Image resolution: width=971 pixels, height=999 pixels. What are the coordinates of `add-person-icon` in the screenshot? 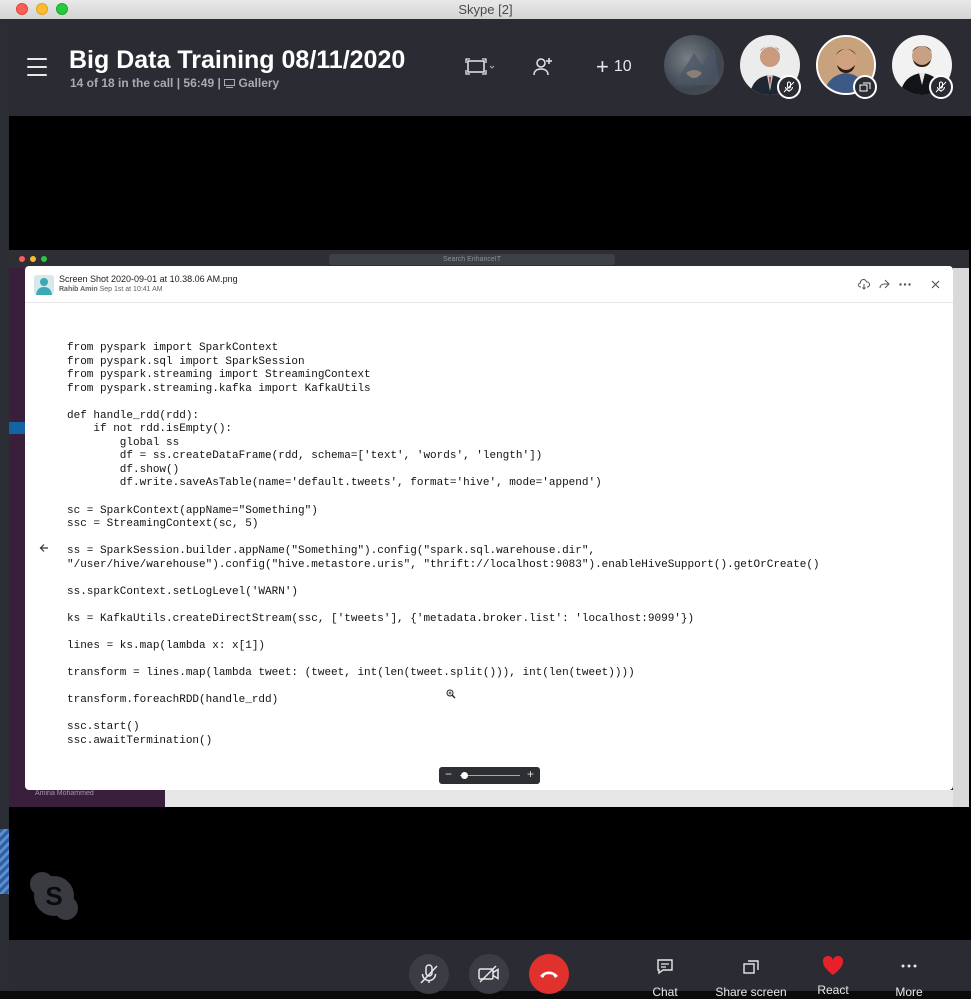 It's located at (542, 67).